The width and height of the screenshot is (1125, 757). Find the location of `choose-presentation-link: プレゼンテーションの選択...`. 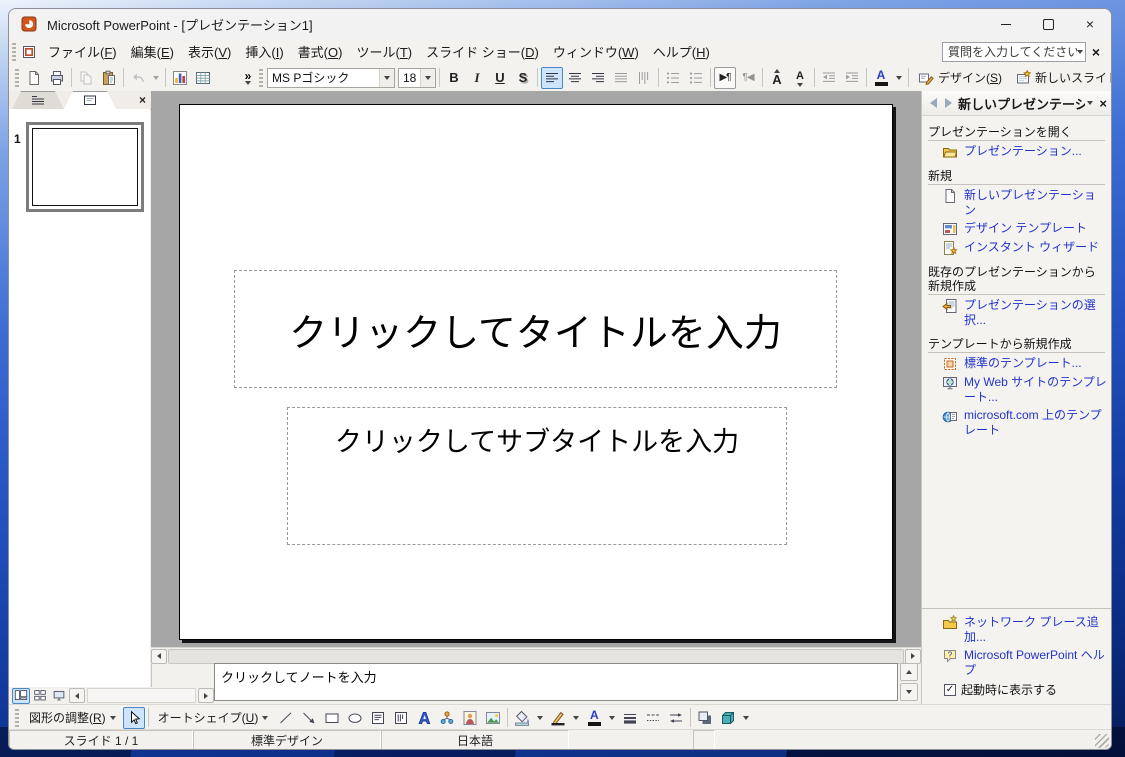

choose-presentation-link: プレゼンテーションの選択... is located at coordinates (1024, 313).